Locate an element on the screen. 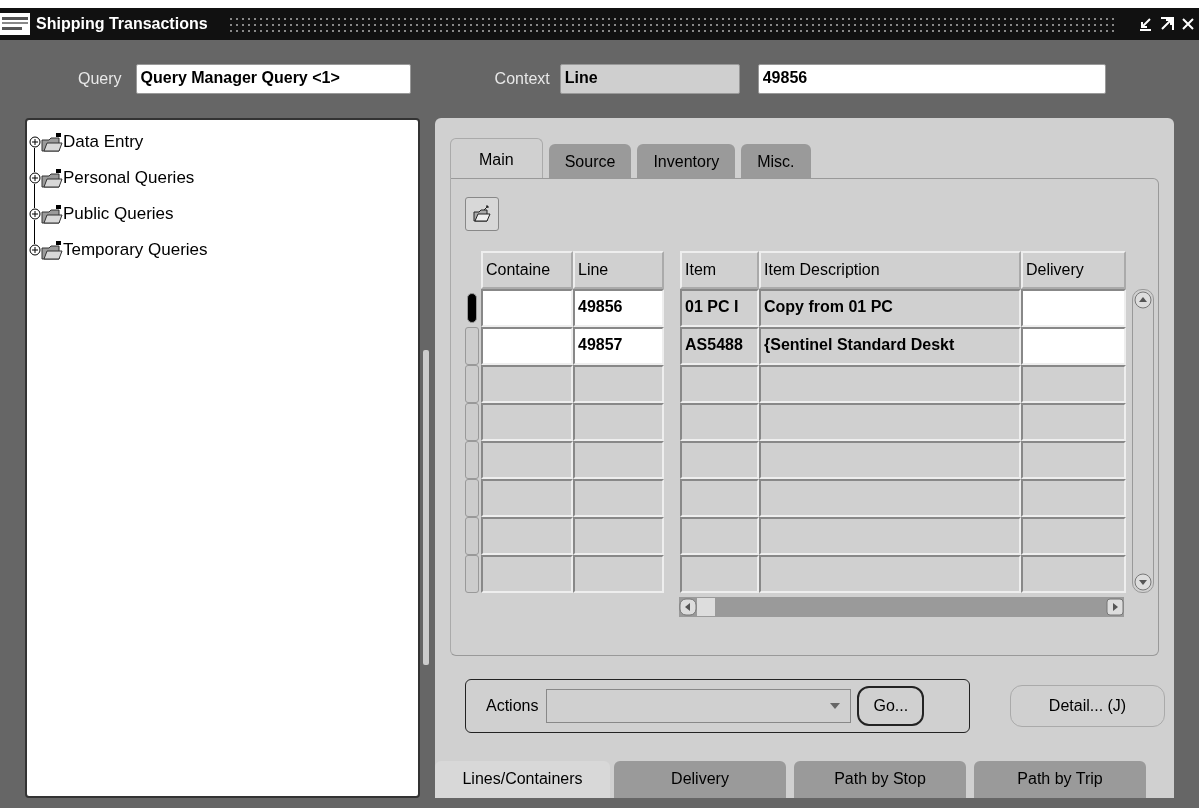 Image resolution: width=1199 pixels, height=808 pixels. tree-item: Temporary Queries is located at coordinates (135, 250).